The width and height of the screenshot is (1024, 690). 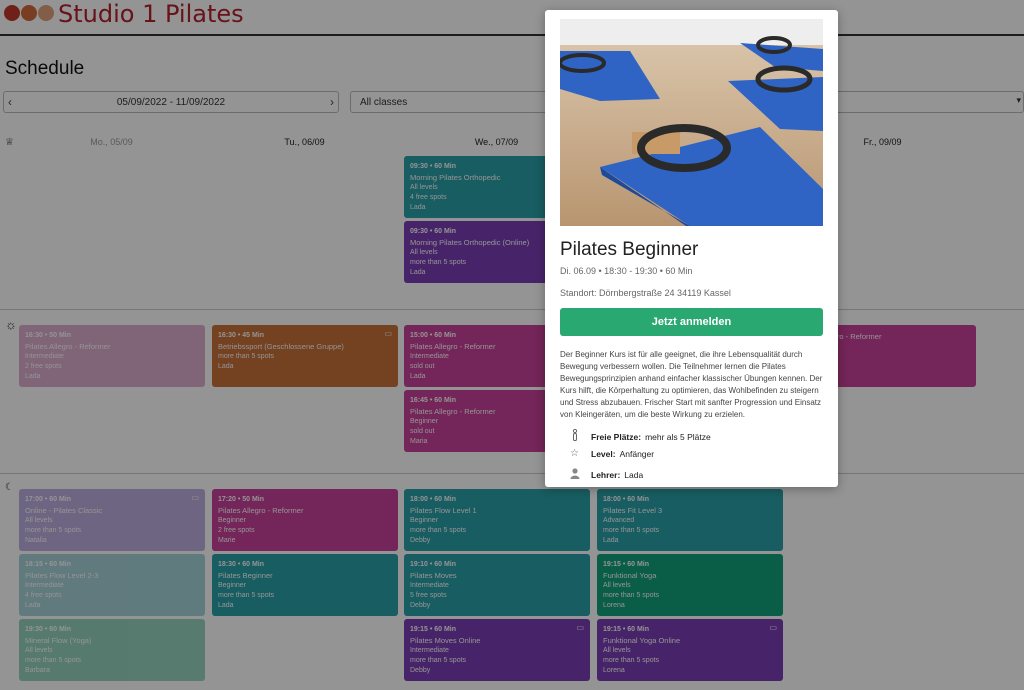 What do you see at coordinates (574, 436) in the screenshot?
I see `person-outline-icon` at bounding box center [574, 436].